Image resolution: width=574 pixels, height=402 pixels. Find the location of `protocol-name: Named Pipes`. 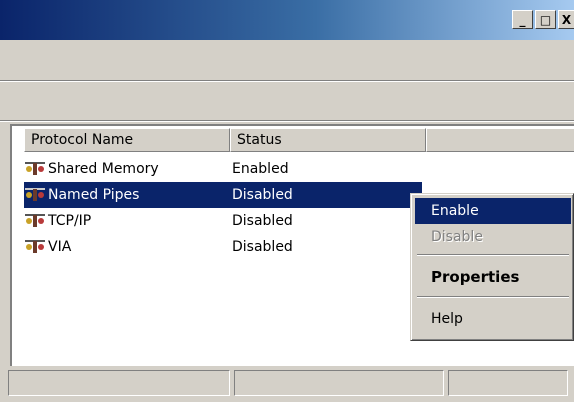

protocol-name: Named Pipes is located at coordinates (94, 195).